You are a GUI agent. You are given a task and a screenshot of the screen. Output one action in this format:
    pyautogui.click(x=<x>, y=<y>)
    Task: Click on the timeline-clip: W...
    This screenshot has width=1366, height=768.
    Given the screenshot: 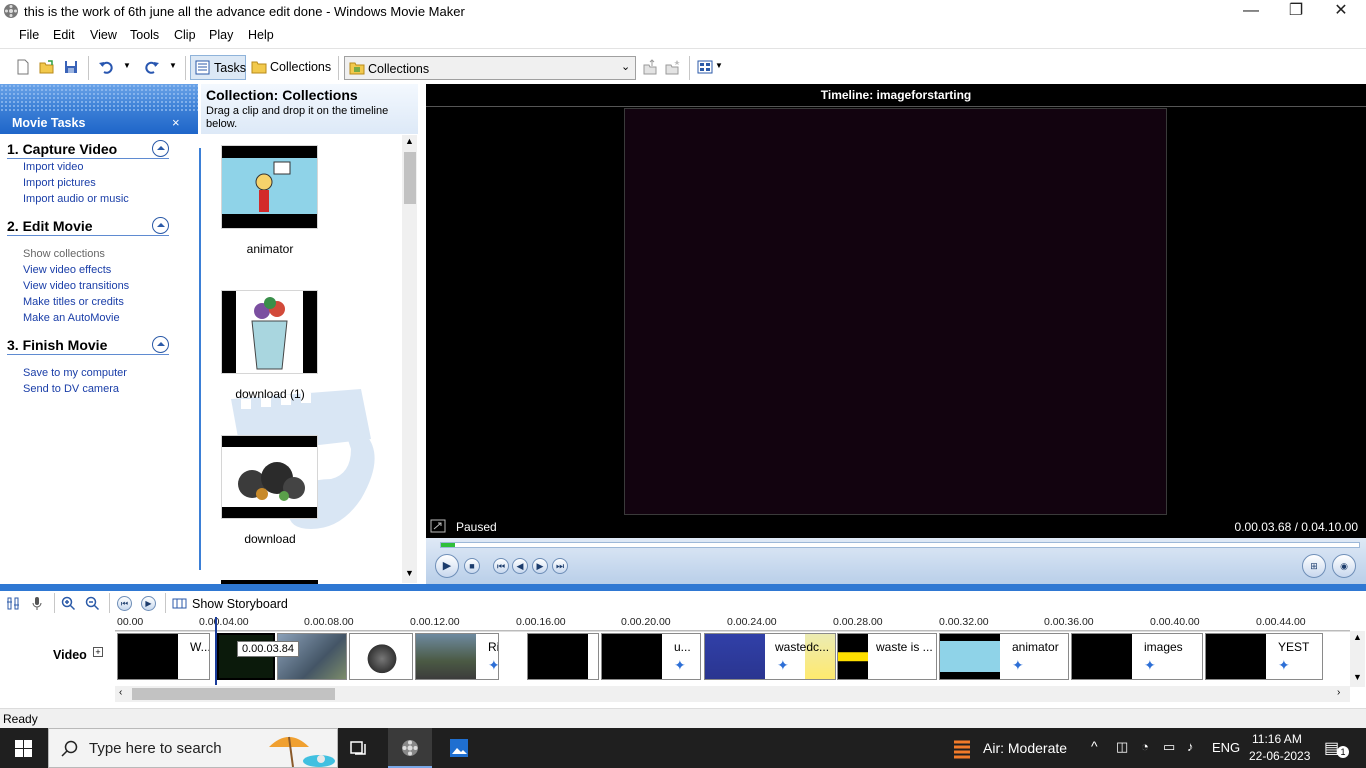 What is the action you would take?
    pyautogui.click(x=163, y=656)
    